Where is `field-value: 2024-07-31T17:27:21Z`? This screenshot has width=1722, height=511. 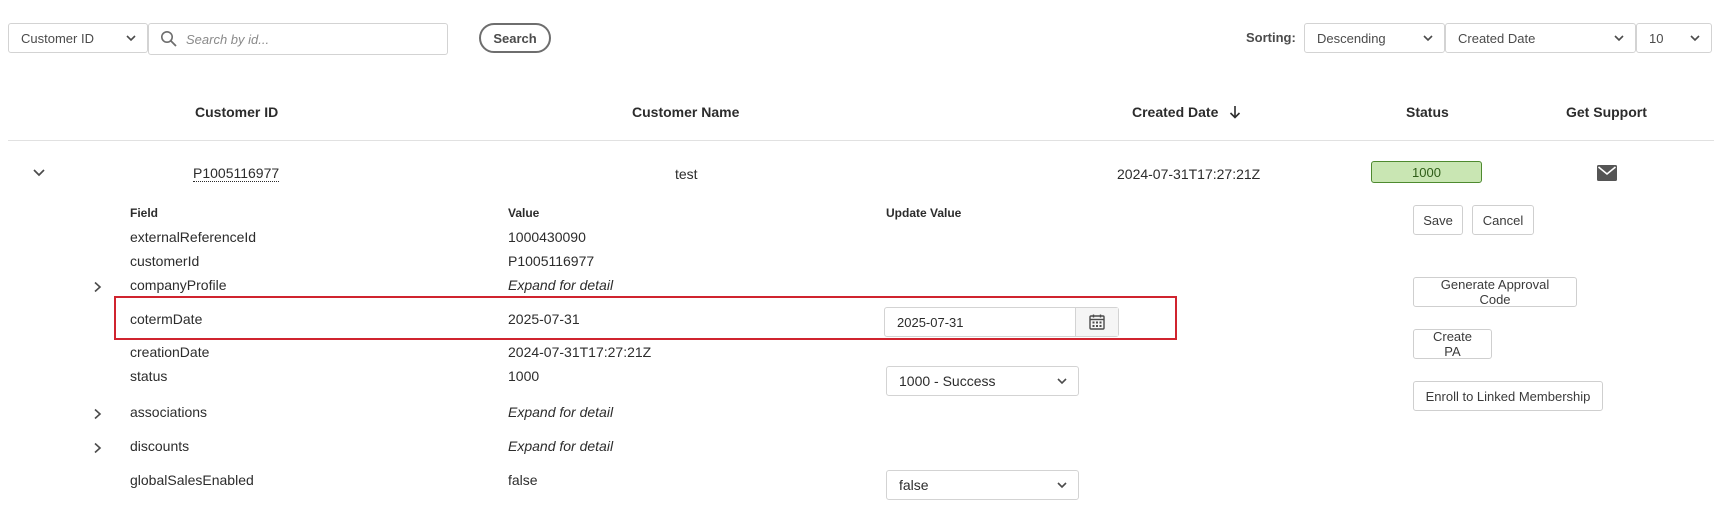
field-value: 2024-07-31T17:27:21Z is located at coordinates (580, 352).